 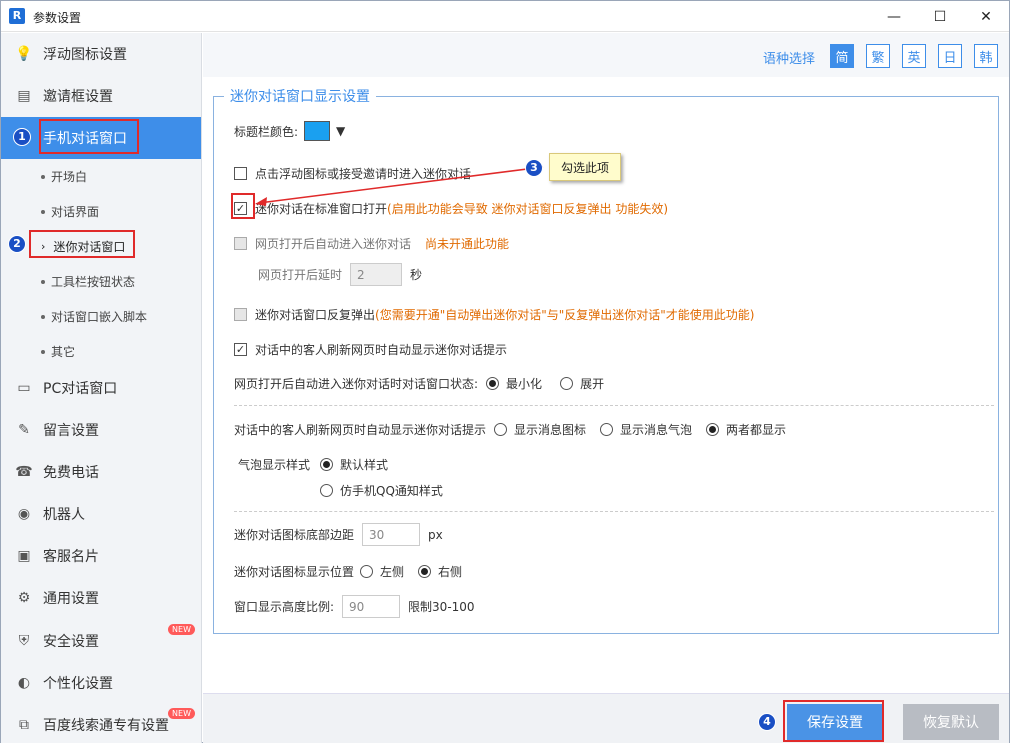 I want to click on subitem-other: 其它, so click(x=101, y=351).